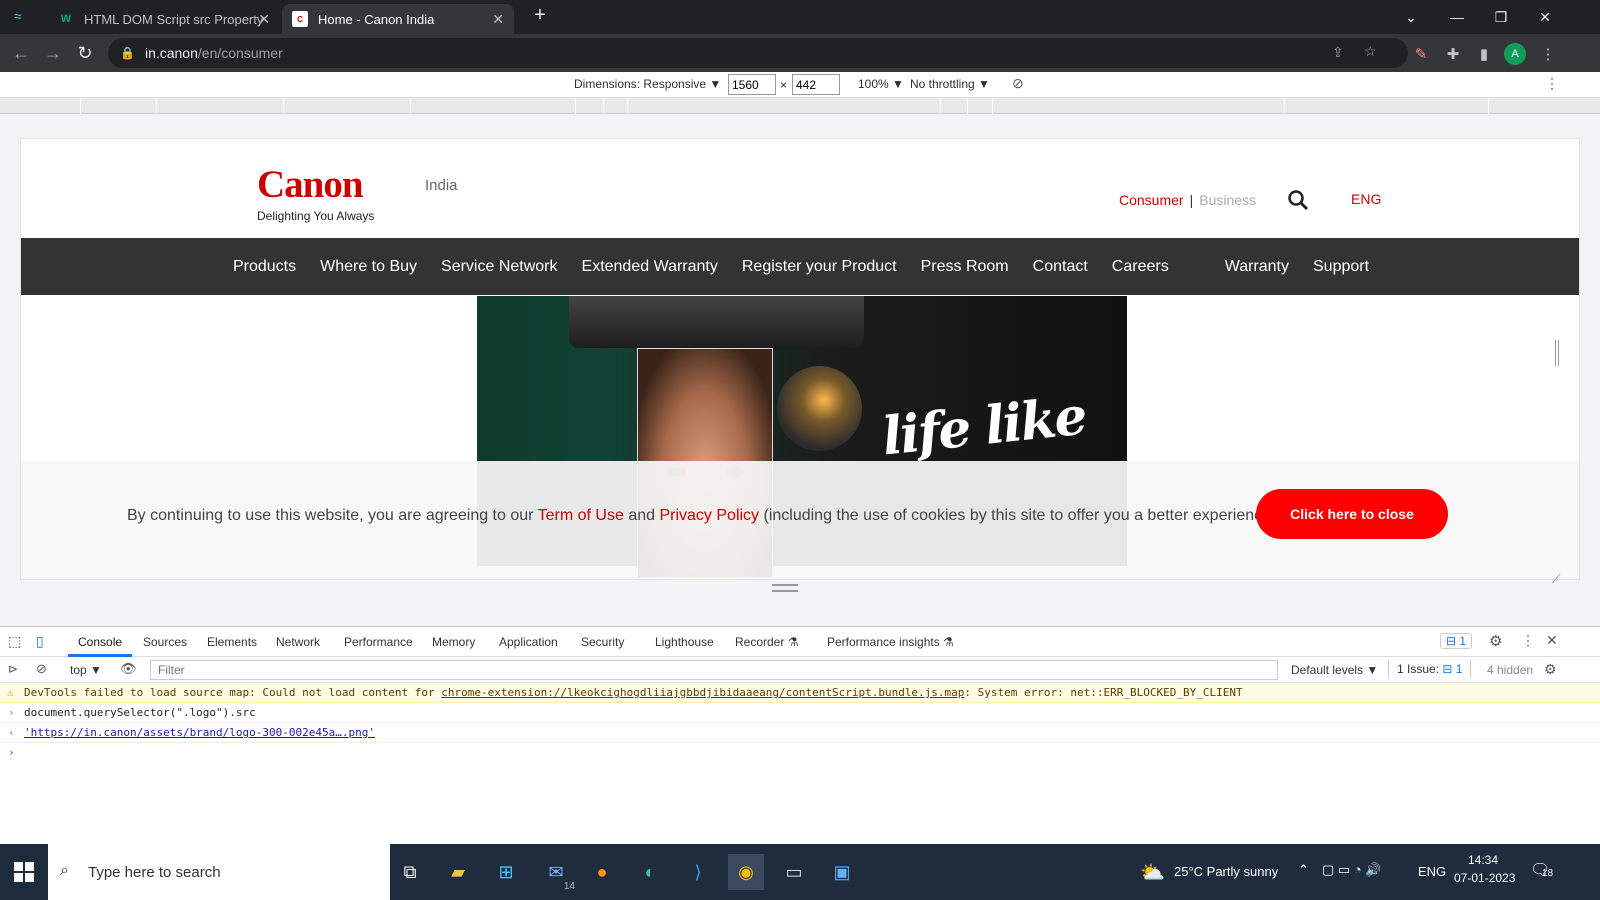  What do you see at coordinates (1457, 17) in the screenshot?
I see `minimize-icon: —` at bounding box center [1457, 17].